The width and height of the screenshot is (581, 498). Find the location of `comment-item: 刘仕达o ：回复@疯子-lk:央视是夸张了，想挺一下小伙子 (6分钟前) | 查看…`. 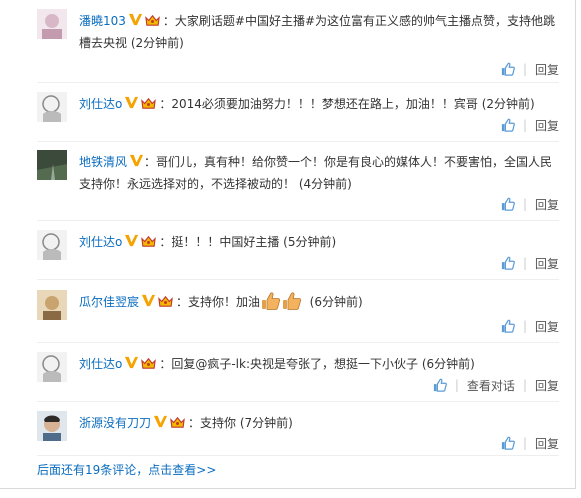

comment-item: 刘仕达o ：回复@疯子-lk:央视是夸张了，想挺一下小伙子 (6分钟前) | 查看… is located at coordinates (298, 373).